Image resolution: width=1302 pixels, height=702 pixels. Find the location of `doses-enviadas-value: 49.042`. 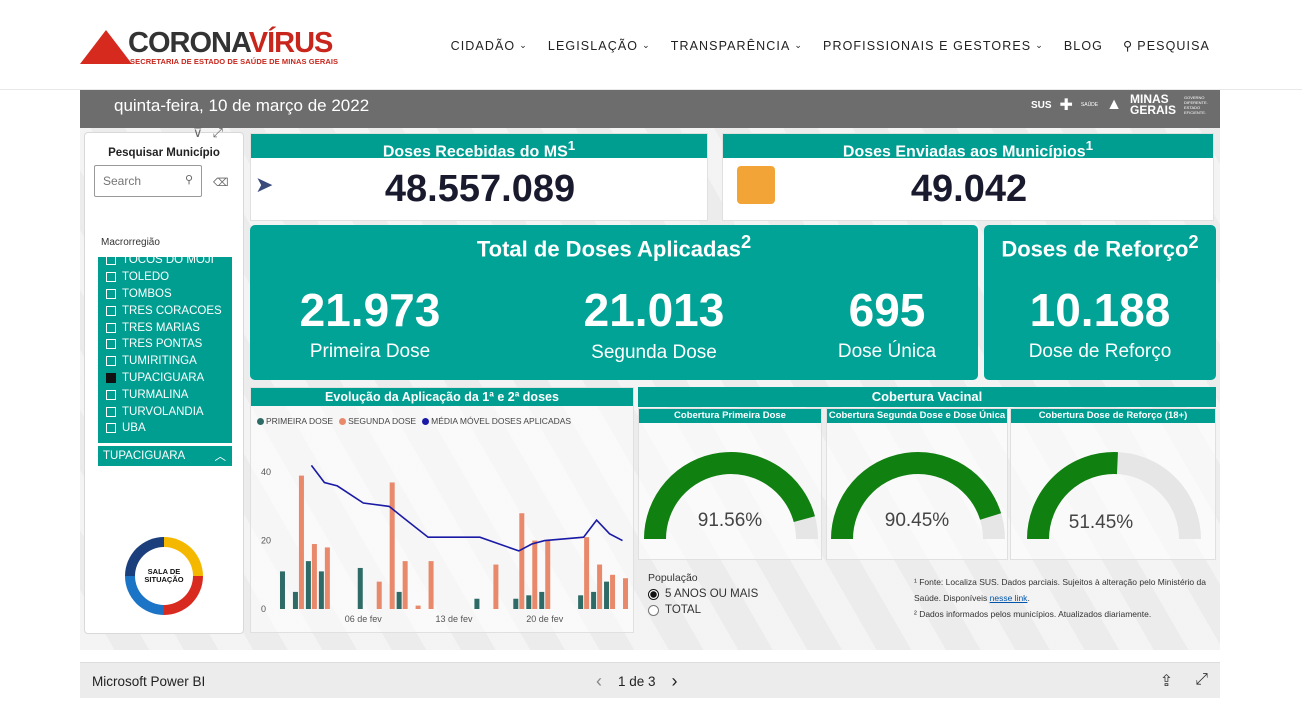

doses-enviadas-value: 49.042 is located at coordinates (969, 189).